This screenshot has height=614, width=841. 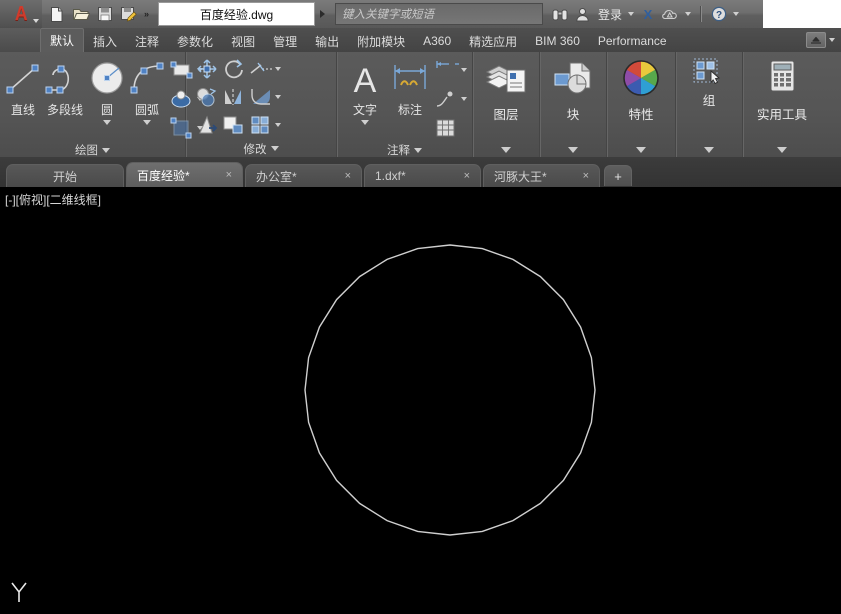 What do you see at coordinates (688, 14) in the screenshot?
I see `a360-chevron-down-icon` at bounding box center [688, 14].